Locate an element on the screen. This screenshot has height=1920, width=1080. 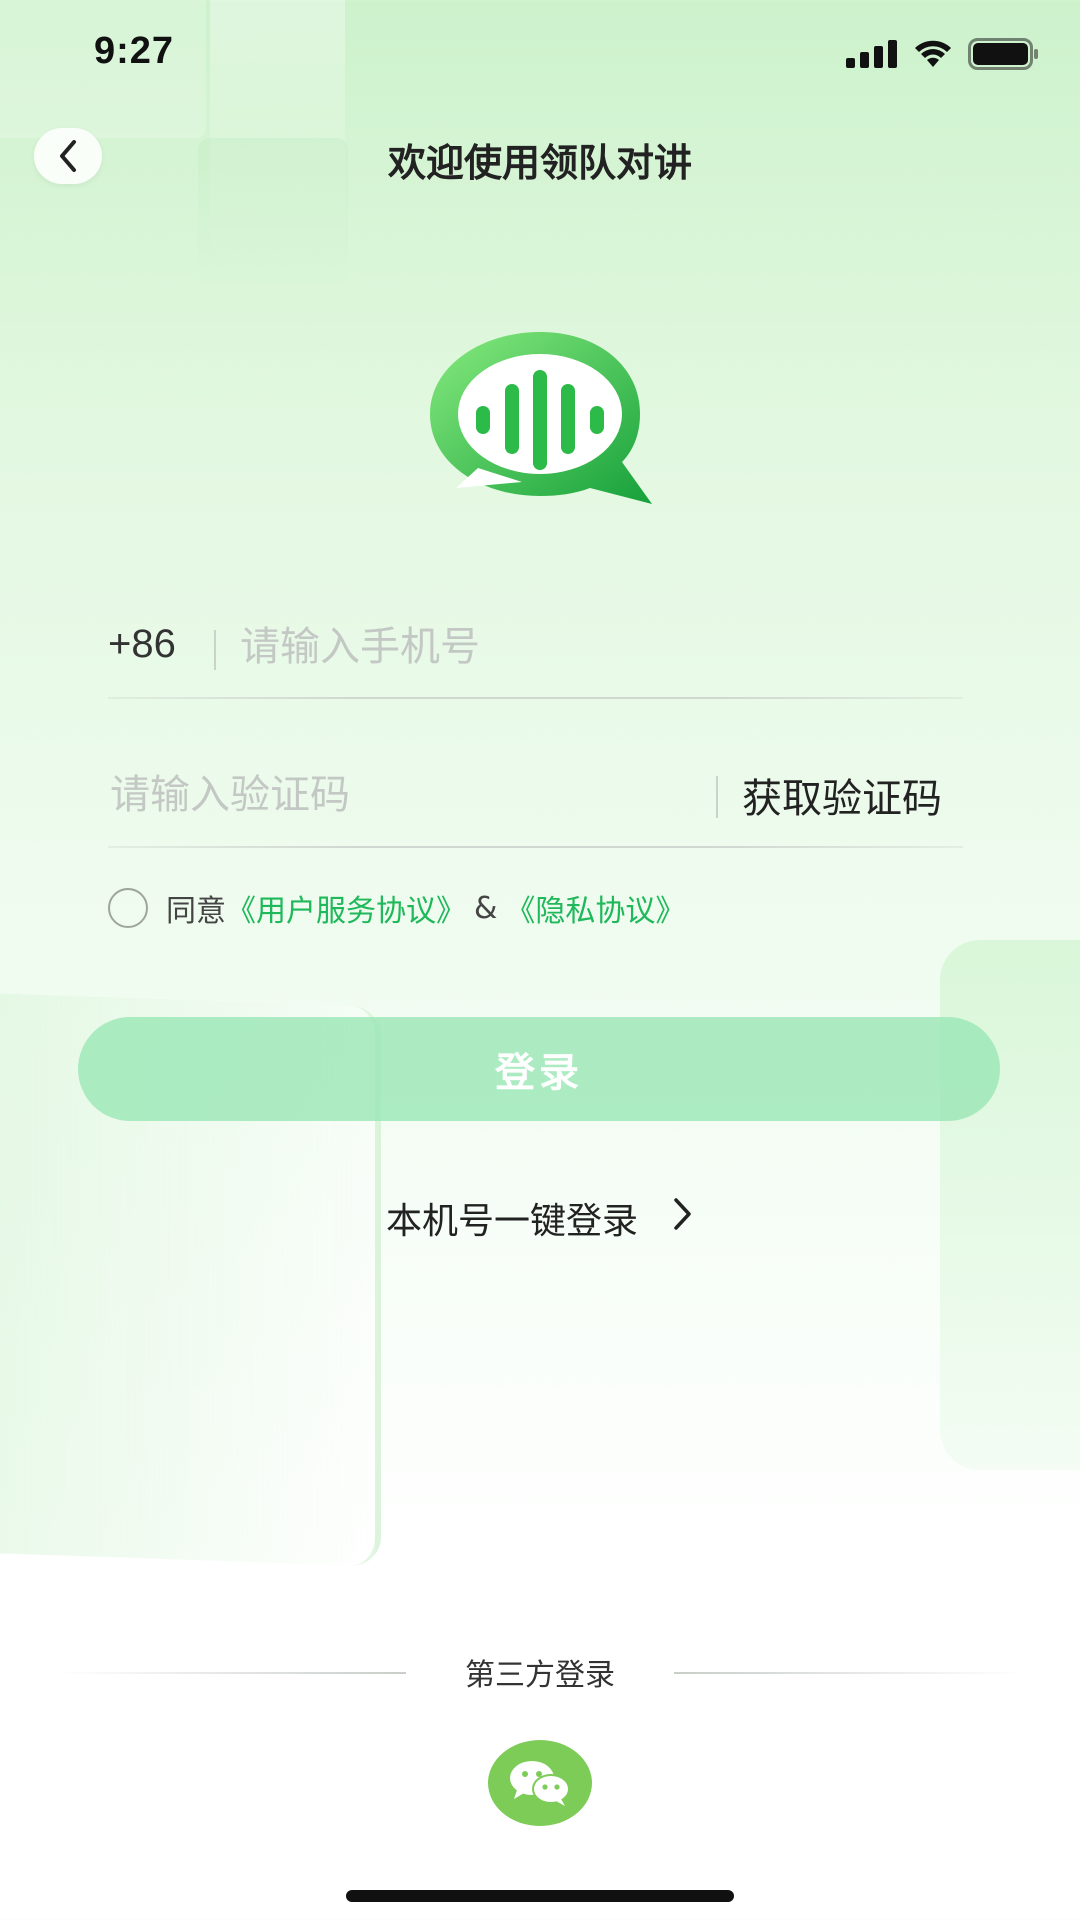
one-key-login-button: 本机号一键登录 is located at coordinates (540, 1218).